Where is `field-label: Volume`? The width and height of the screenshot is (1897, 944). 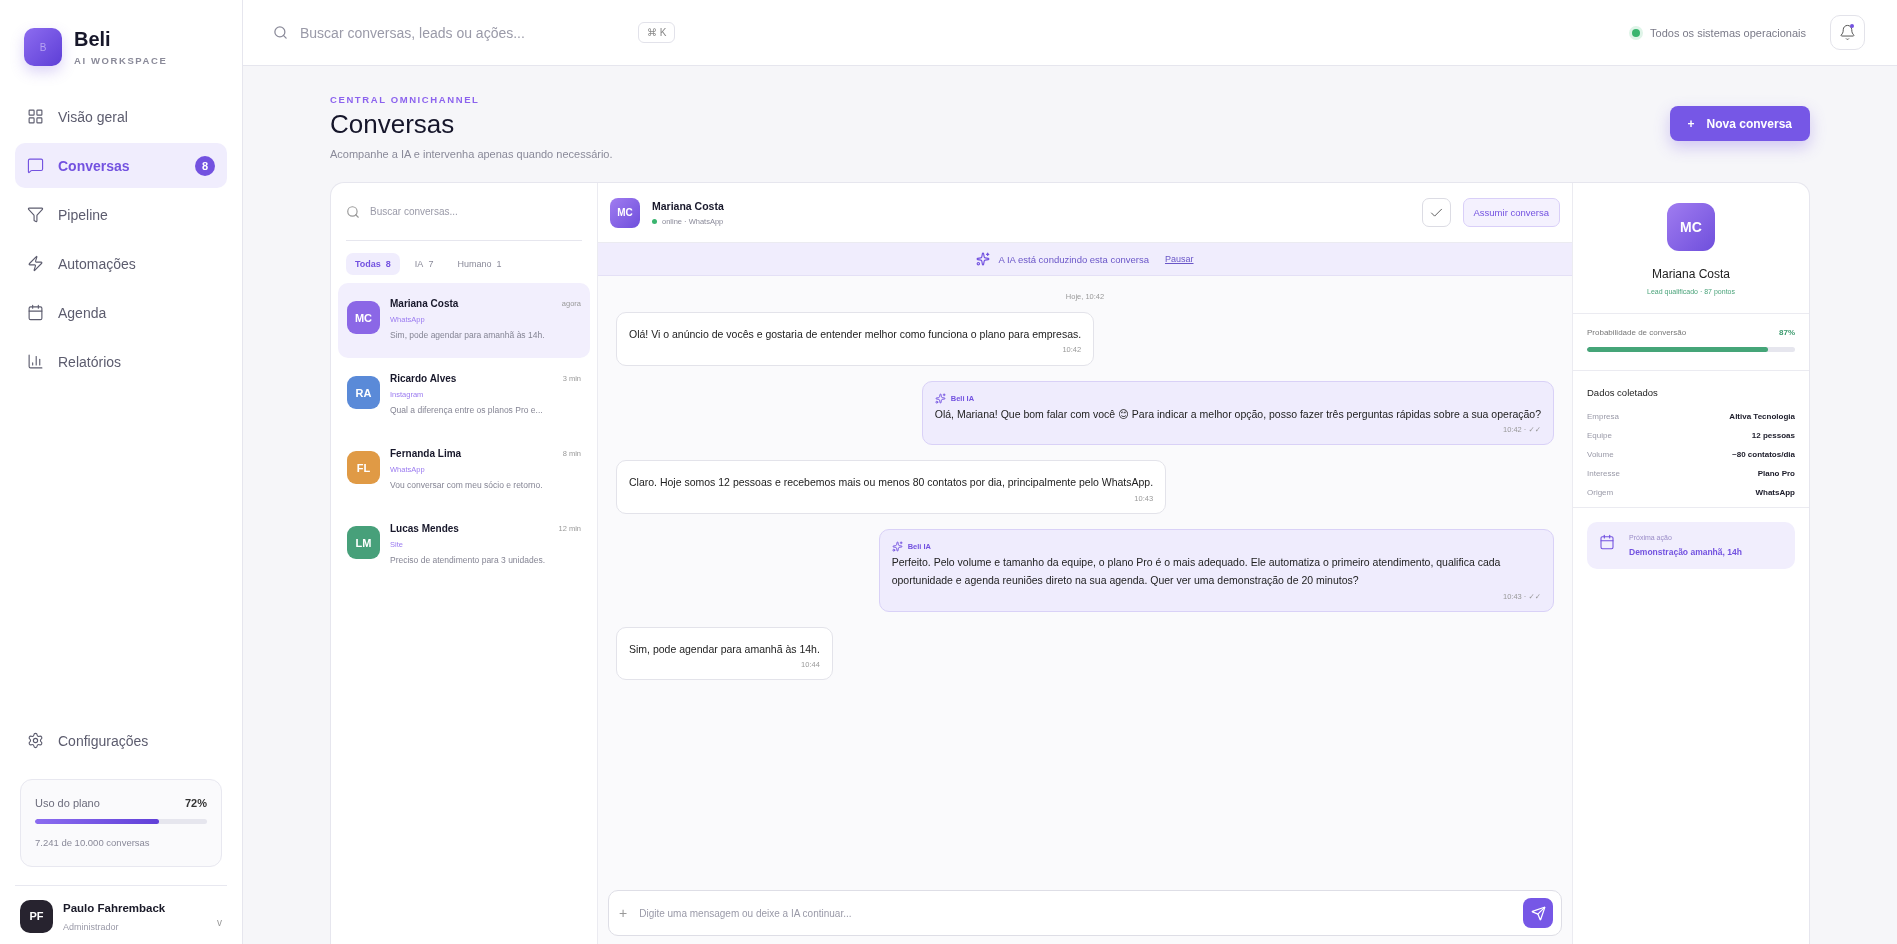 field-label: Volume is located at coordinates (1600, 454).